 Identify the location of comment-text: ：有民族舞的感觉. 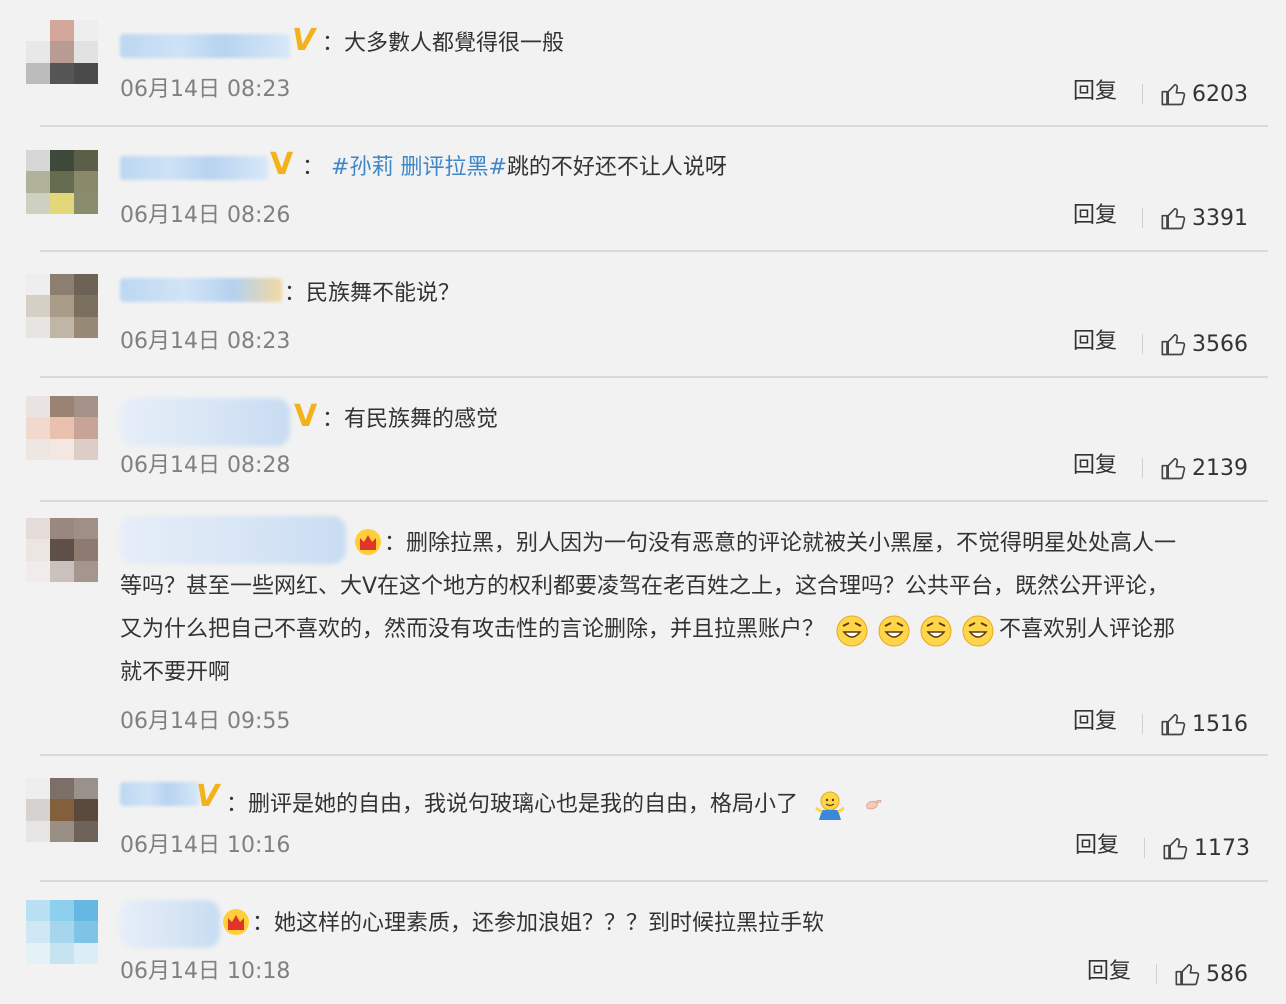
(410, 419).